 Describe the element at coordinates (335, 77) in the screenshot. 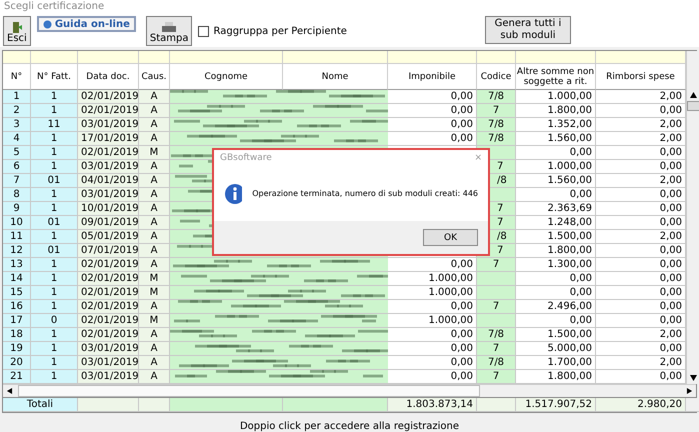

I see `column-header: Nome` at that location.